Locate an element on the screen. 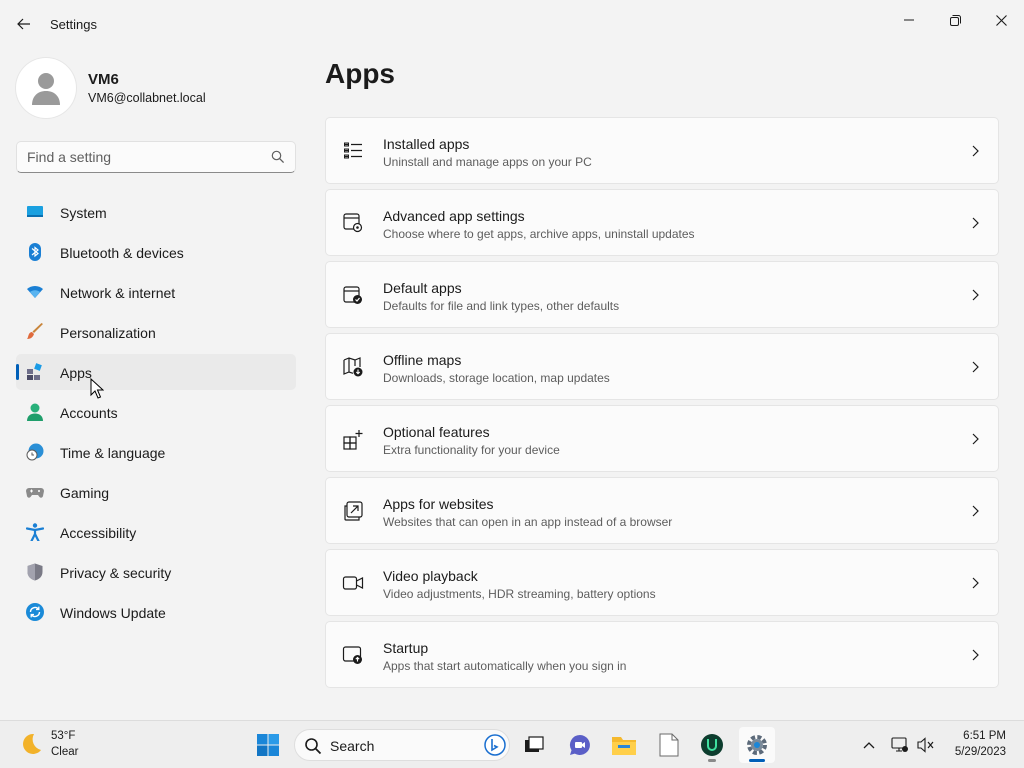  document-icon is located at coordinates (669, 745).